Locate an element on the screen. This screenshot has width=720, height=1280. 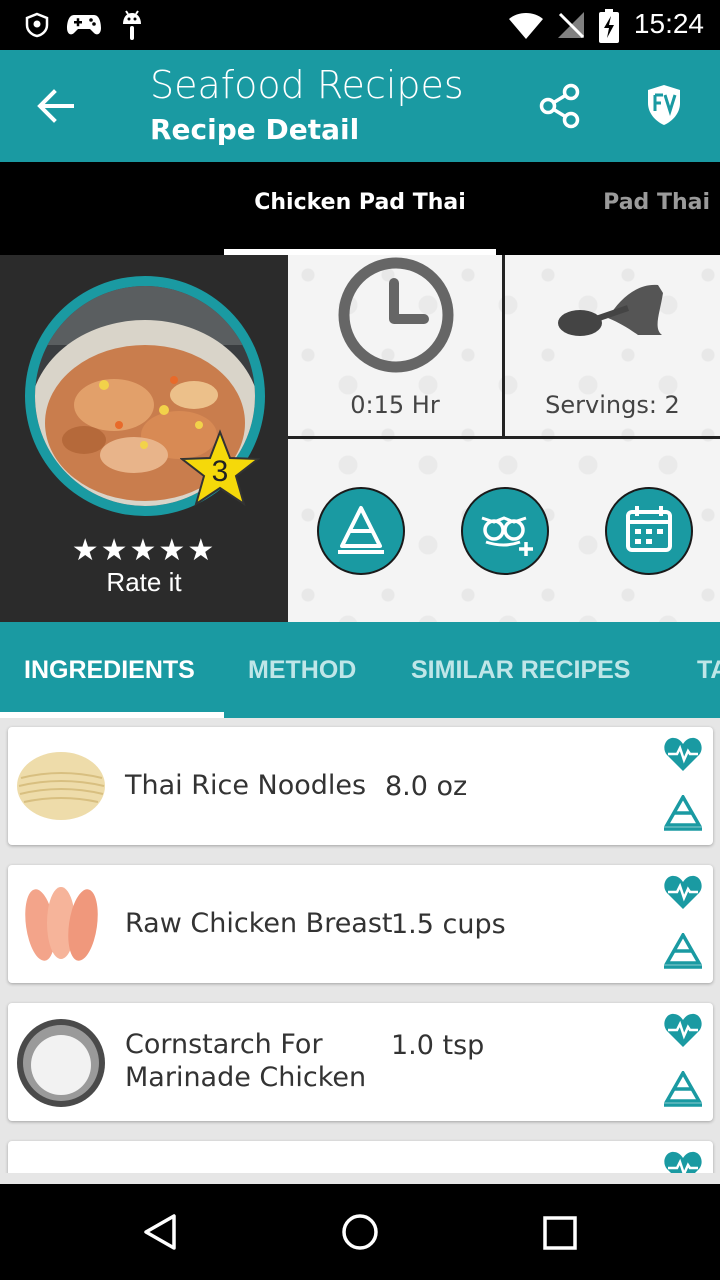
app-title: Seafood Recipes is located at coordinates (307, 85).